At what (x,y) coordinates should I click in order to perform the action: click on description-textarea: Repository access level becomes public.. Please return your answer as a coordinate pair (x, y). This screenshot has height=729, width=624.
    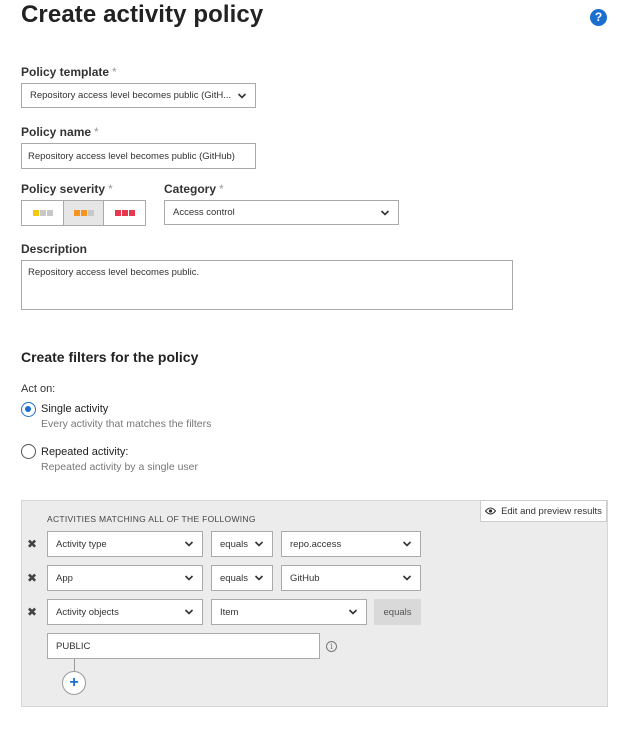
    Looking at the image, I should click on (267, 285).